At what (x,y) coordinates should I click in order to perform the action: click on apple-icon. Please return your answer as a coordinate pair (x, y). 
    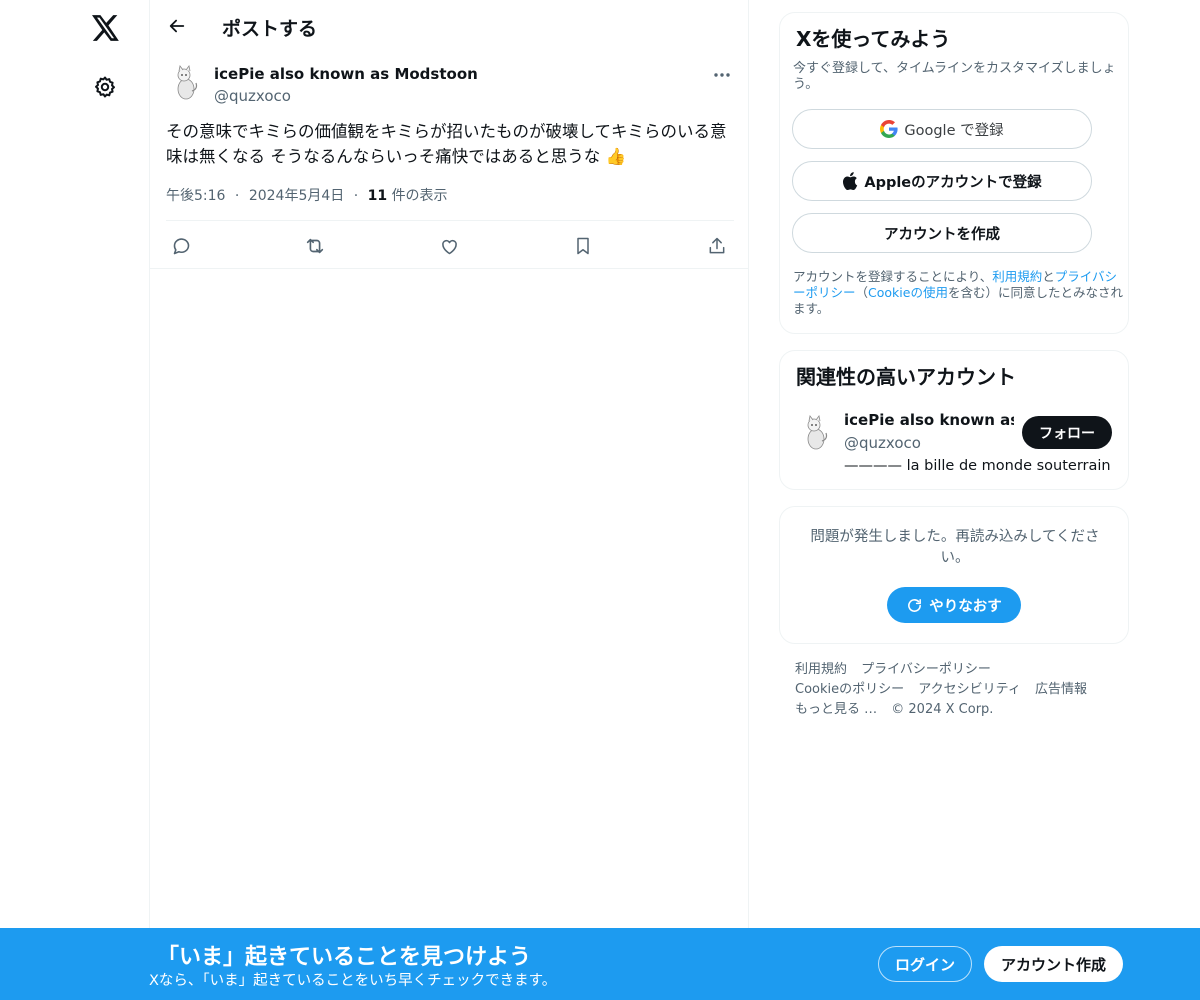
    Looking at the image, I should click on (850, 181).